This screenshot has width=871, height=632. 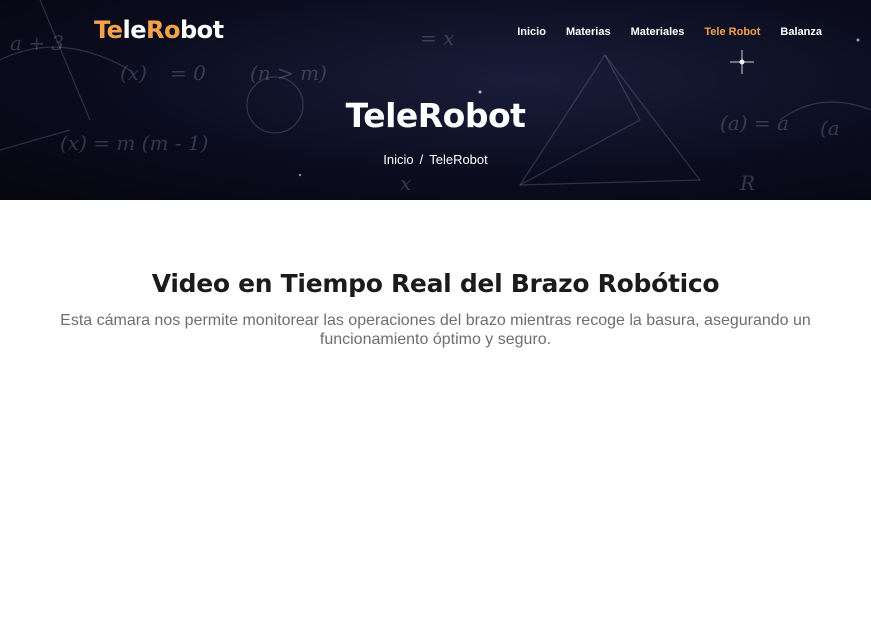 I want to click on nav-link-tele-robot: Tele Robot, so click(x=732, y=32).